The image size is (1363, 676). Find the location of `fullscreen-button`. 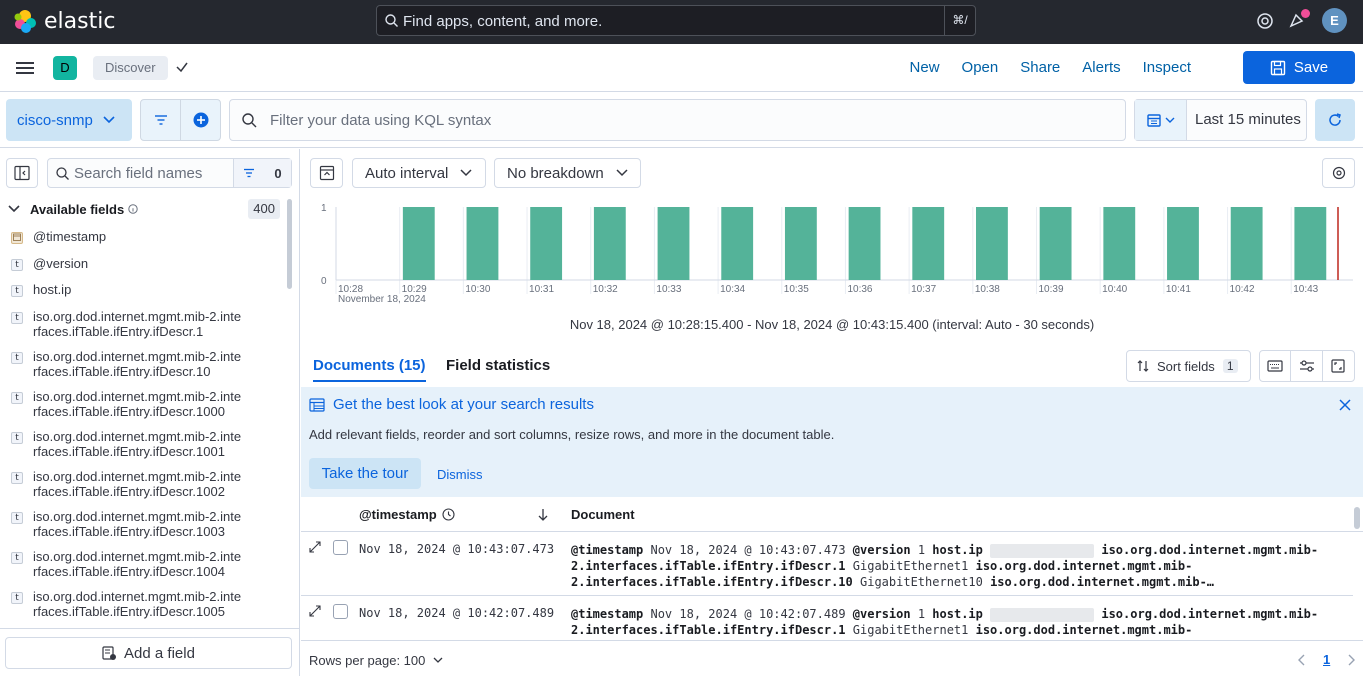

fullscreen-button is located at coordinates (1338, 366).